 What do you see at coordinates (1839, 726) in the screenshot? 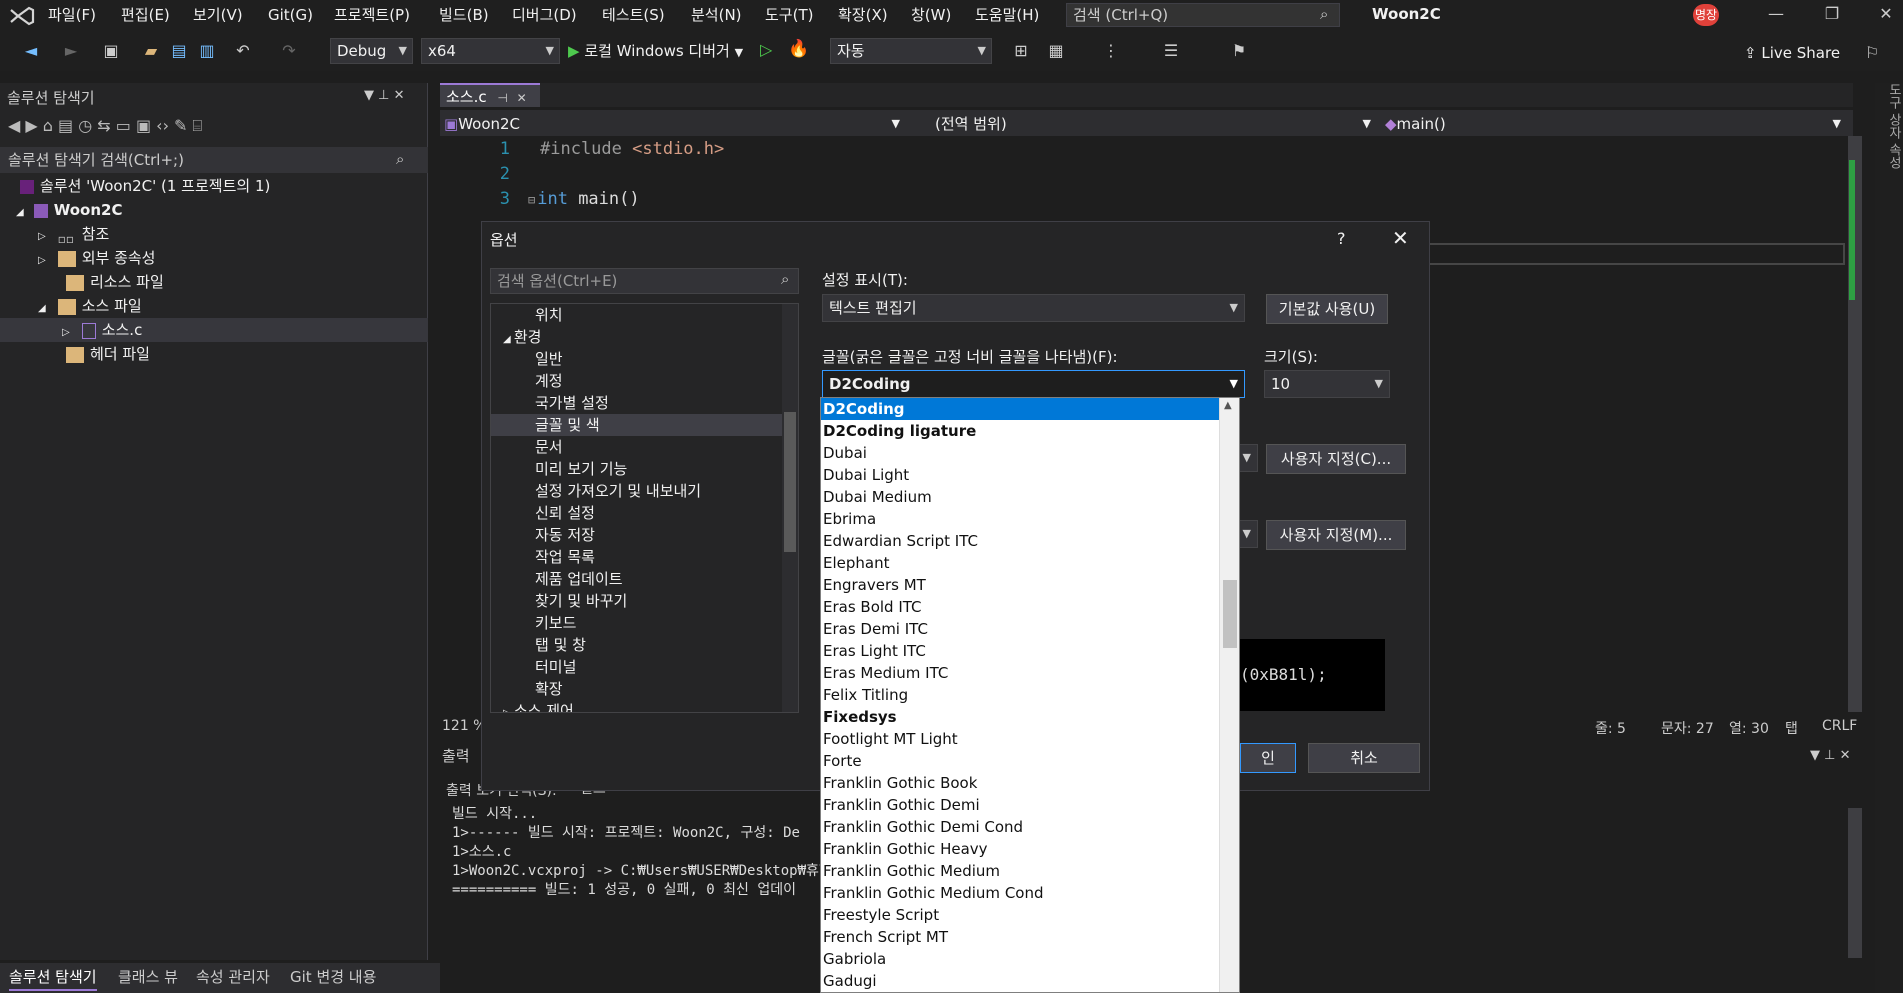
I see `status-eol: CRLF` at bounding box center [1839, 726].